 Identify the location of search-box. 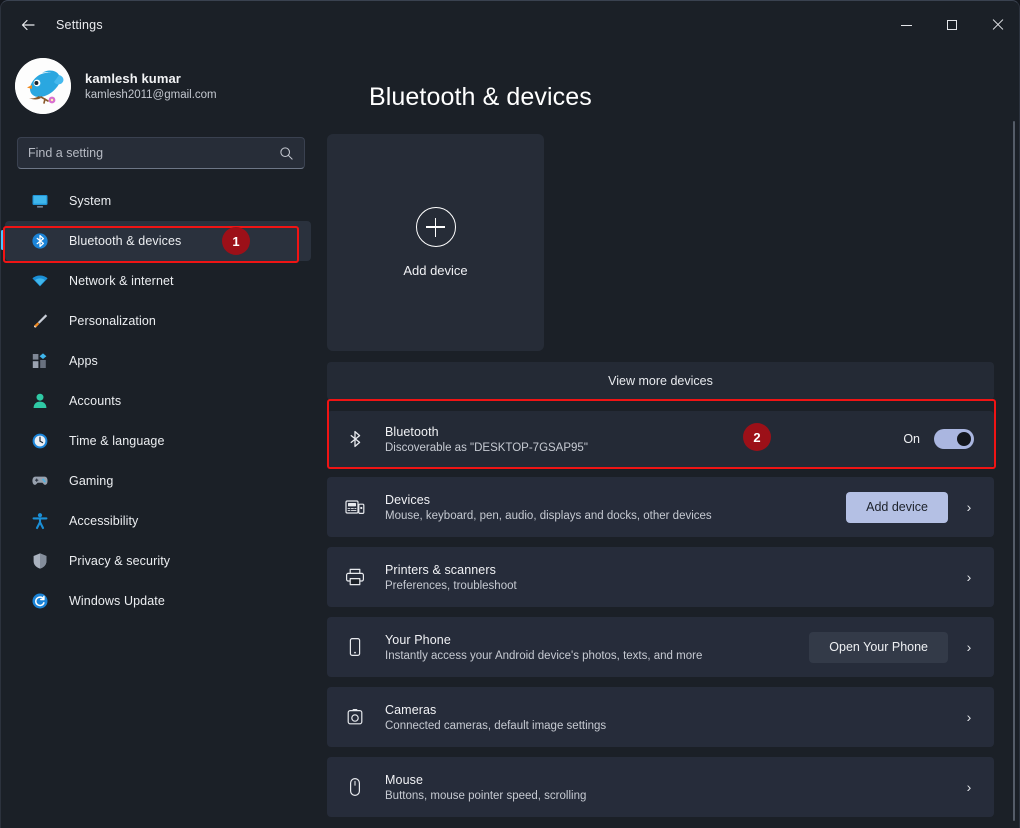
(161, 153).